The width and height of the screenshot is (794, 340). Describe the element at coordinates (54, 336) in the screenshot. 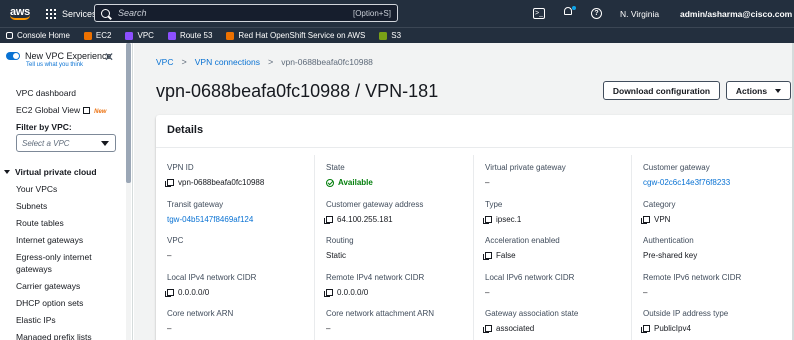

I see `sidebar-item-managed-prefix-lists: Managed prefix lists` at that location.